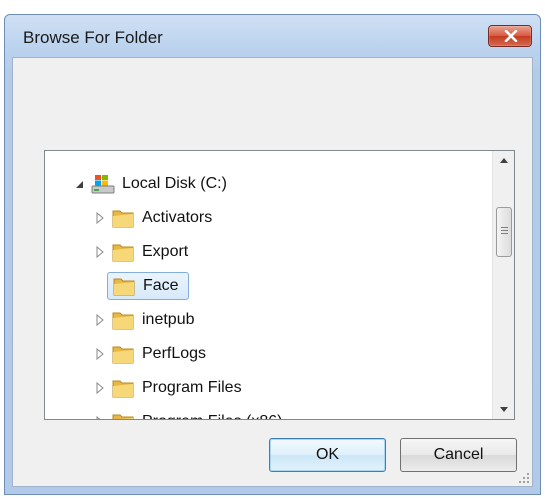 The height and width of the screenshot is (499, 545). Describe the element at coordinates (177, 217) in the screenshot. I see `tree-item-label: Activators` at that location.